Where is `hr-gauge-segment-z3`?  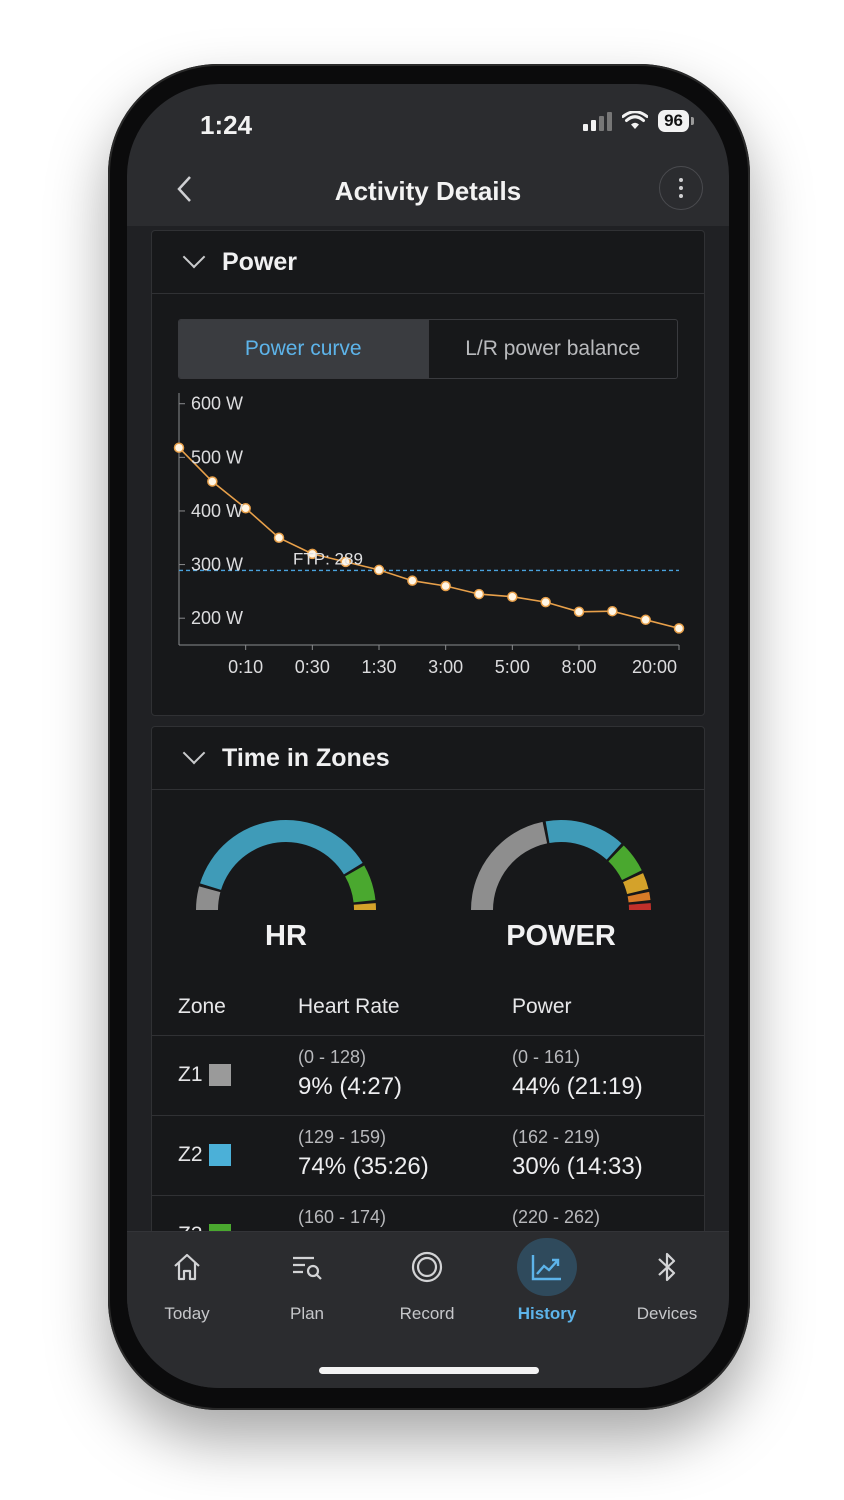 hr-gauge-segment-z3 is located at coordinates (360, 884).